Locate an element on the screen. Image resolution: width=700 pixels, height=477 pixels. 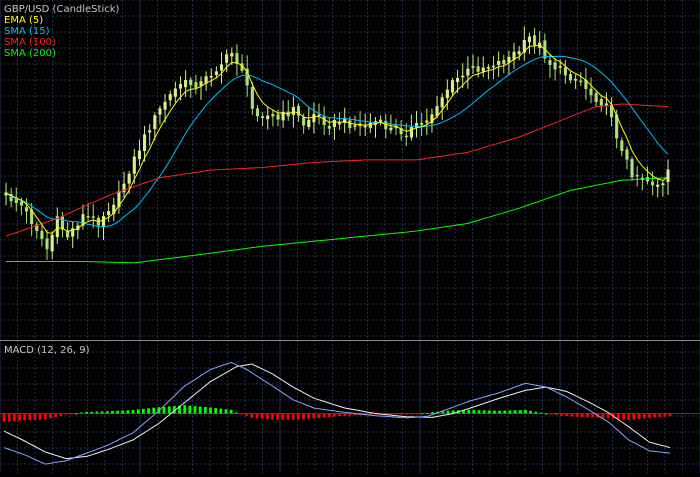
legend-sma15: SMA (15) is located at coordinates (27, 31).